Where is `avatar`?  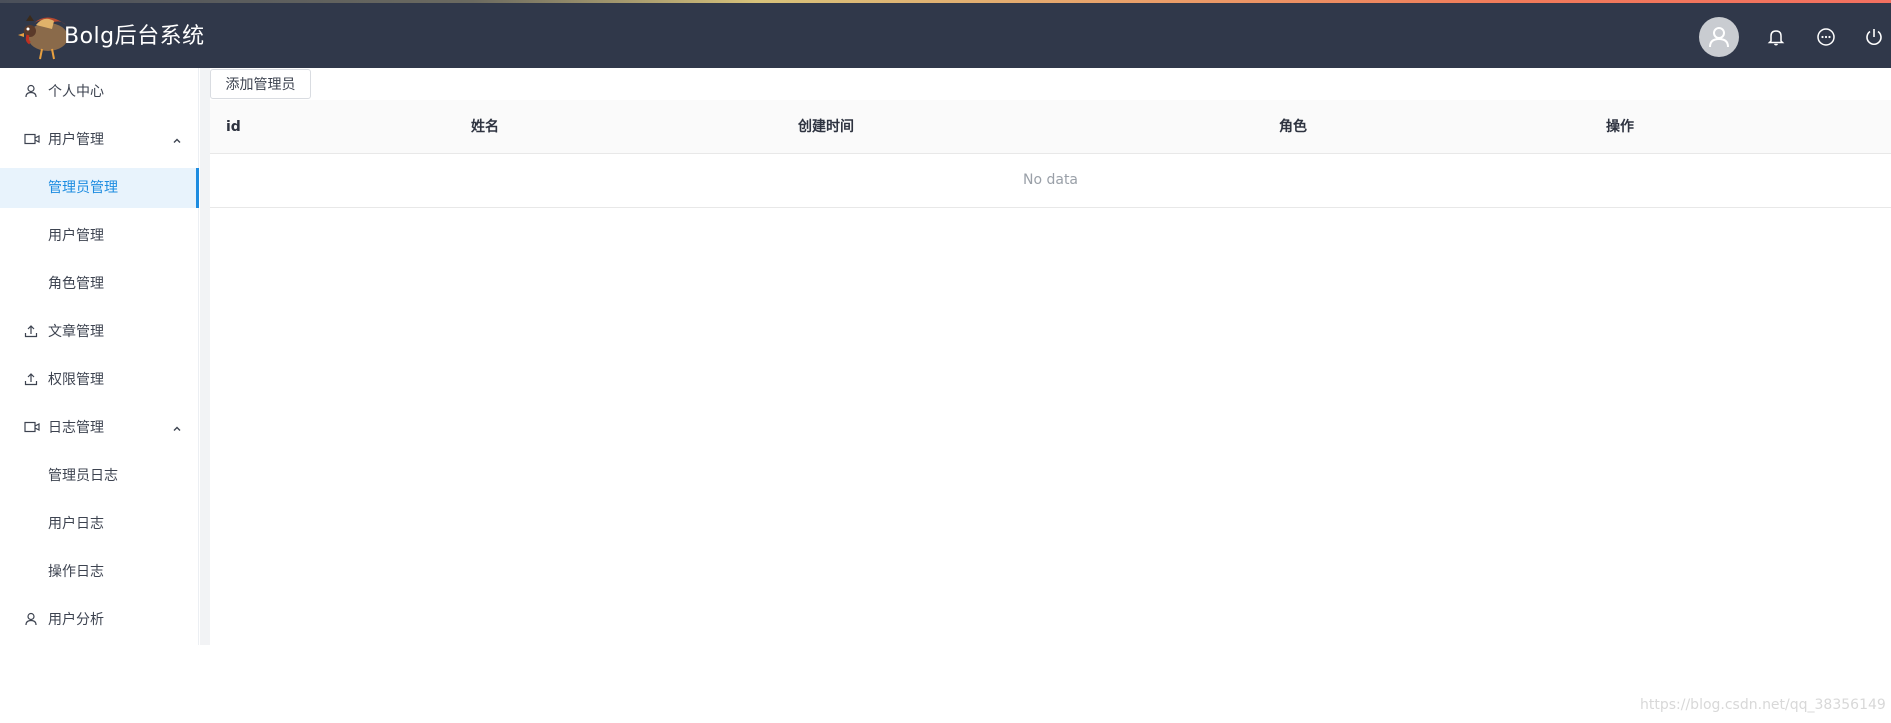
avatar is located at coordinates (1719, 37).